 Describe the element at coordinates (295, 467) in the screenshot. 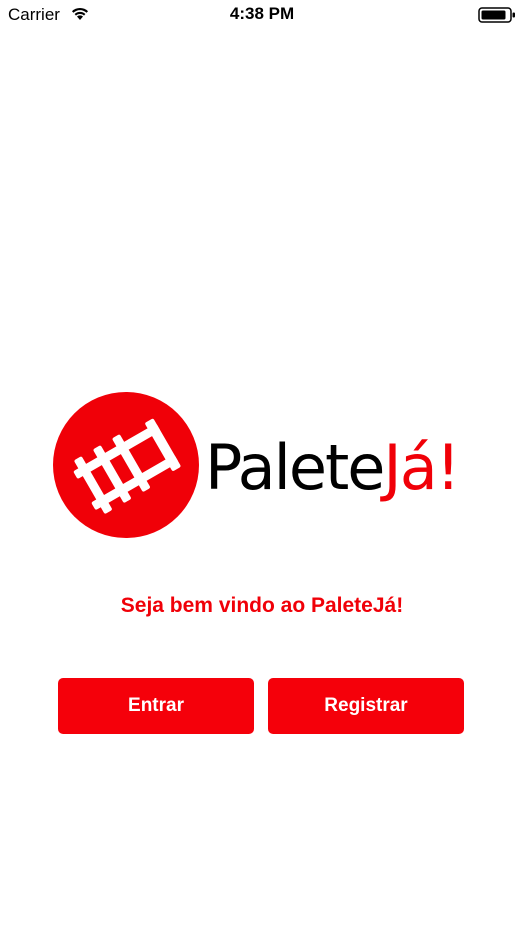

I see `brand-name-part1: Palete` at that location.